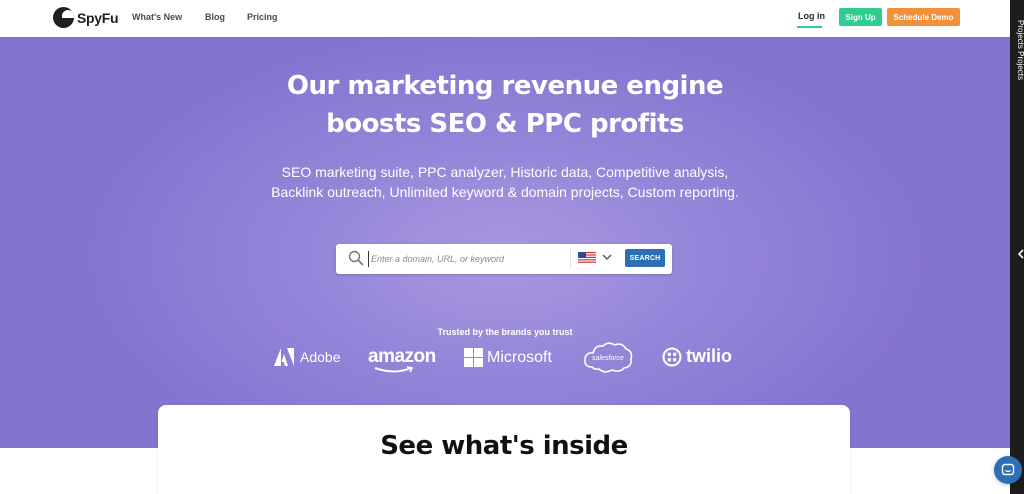 The image size is (1024, 494). Describe the element at coordinates (809, 27) in the screenshot. I see `login-underline` at that location.